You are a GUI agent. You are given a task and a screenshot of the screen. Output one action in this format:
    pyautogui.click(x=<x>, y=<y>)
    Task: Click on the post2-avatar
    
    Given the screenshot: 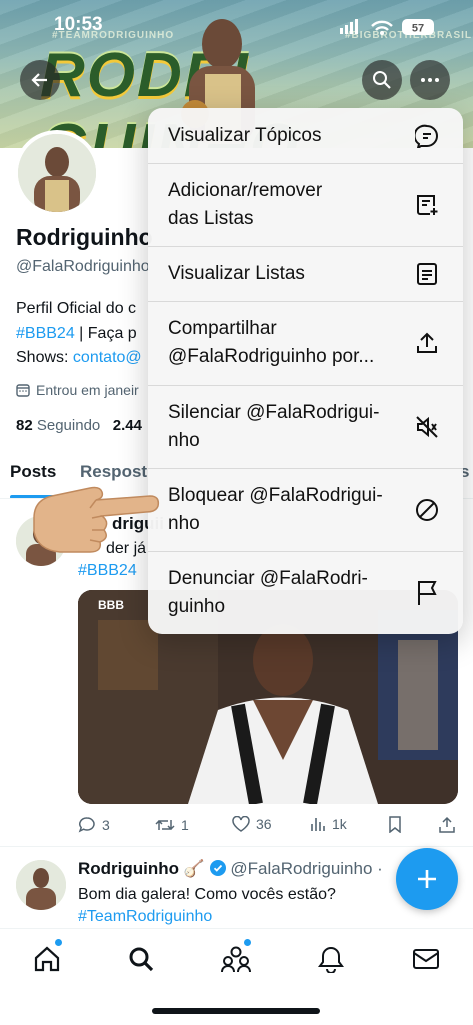 What is the action you would take?
    pyautogui.click(x=41, y=885)
    